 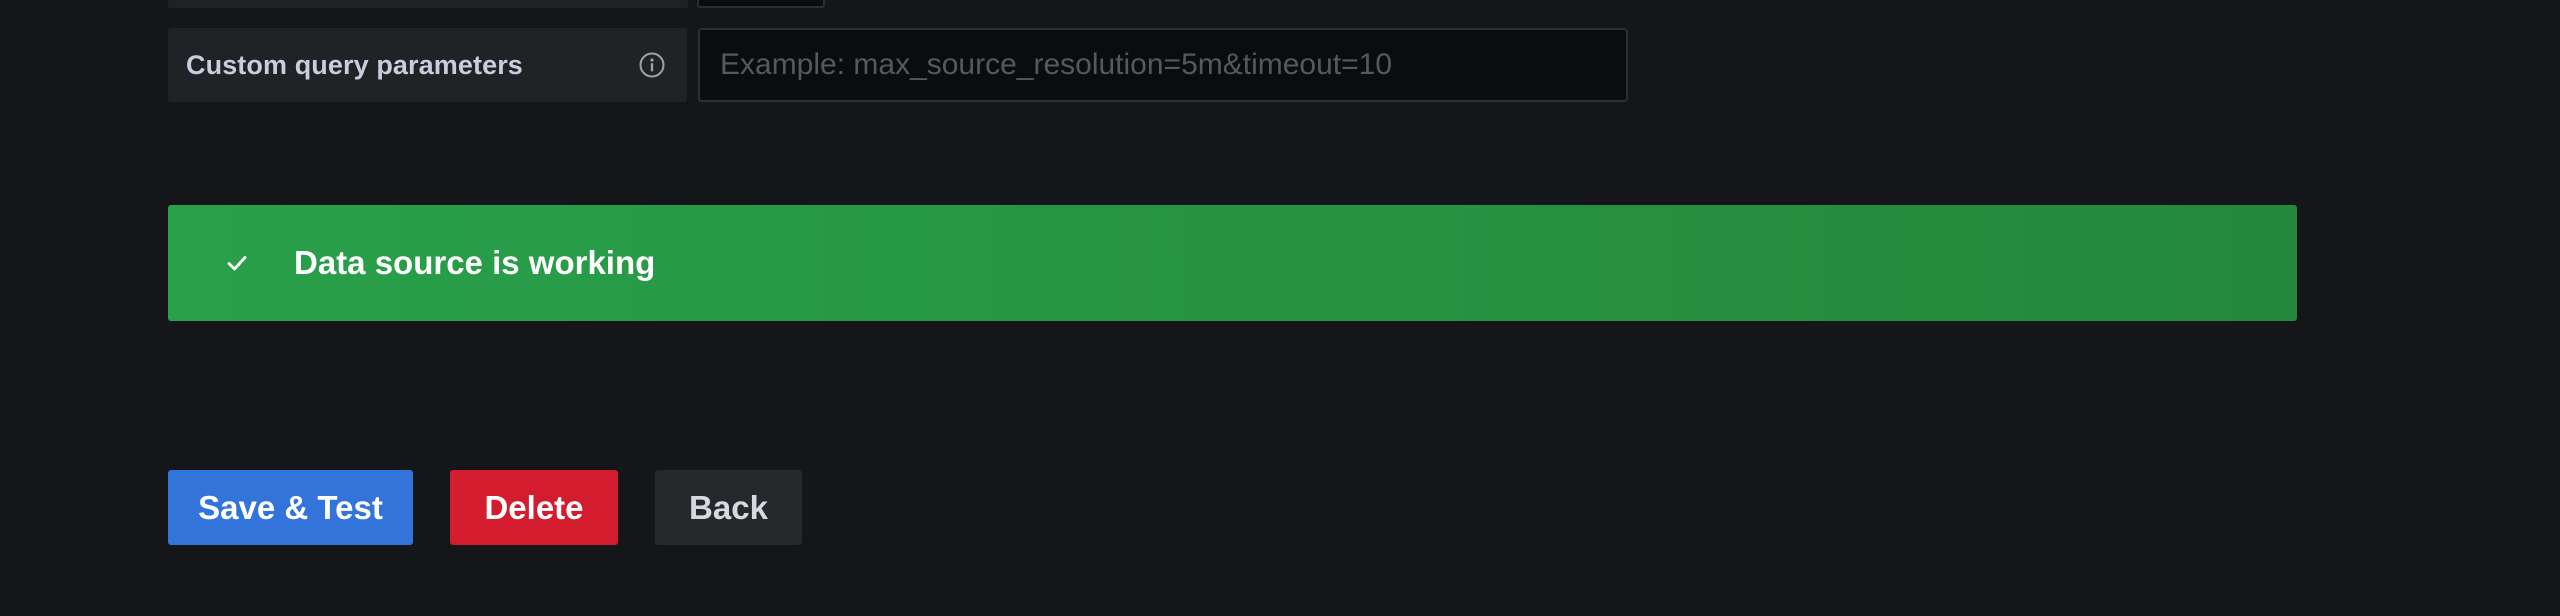 I want to click on delete-button: Delete, so click(x=534, y=507).